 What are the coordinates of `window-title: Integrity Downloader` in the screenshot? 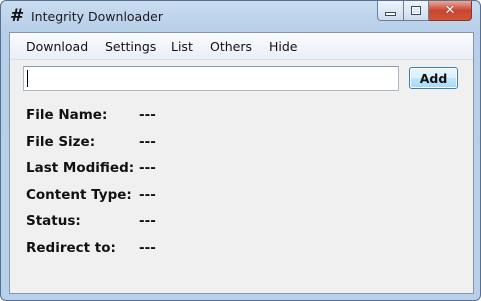 It's located at (97, 16).